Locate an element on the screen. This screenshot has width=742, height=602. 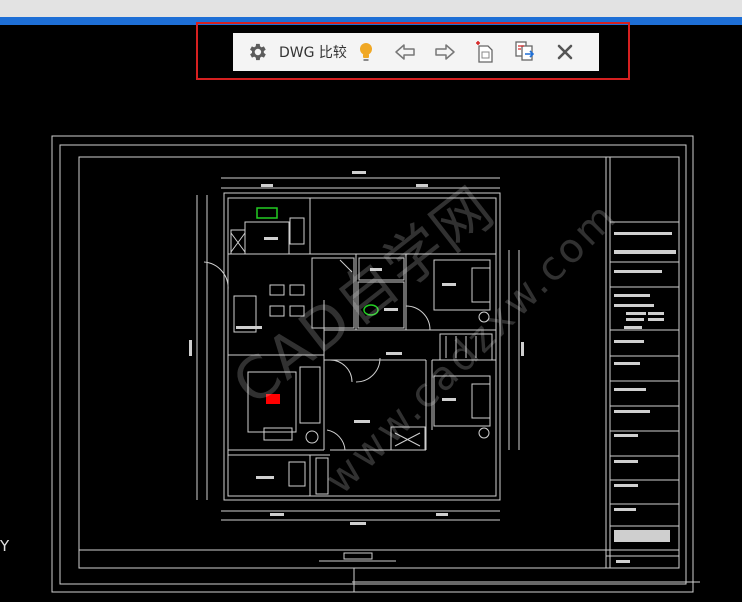
lightbulb-icon is located at coordinates (365, 52).